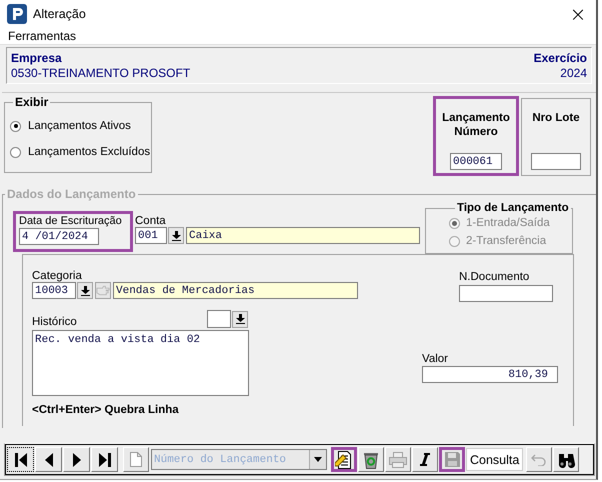  Describe the element at coordinates (57, 276) in the screenshot. I see `category-label: Categoria` at that location.